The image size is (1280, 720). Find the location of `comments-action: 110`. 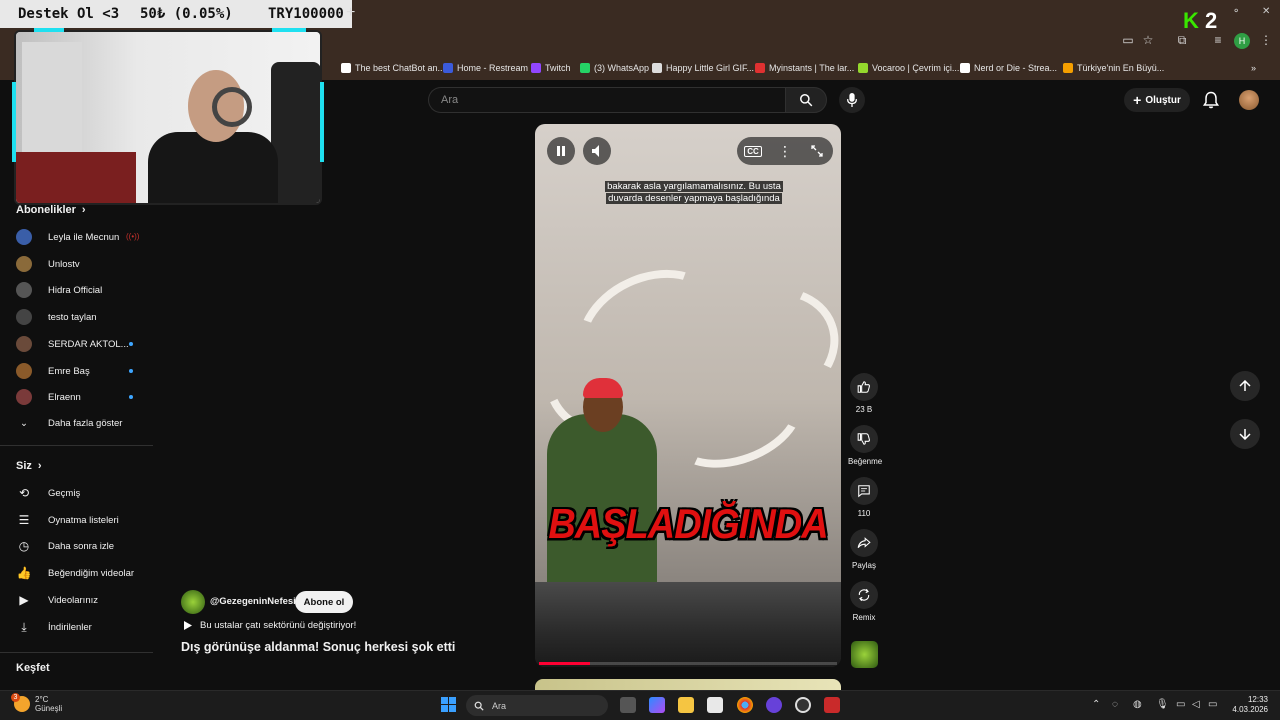

comments-action: 110 is located at coordinates (864, 497).